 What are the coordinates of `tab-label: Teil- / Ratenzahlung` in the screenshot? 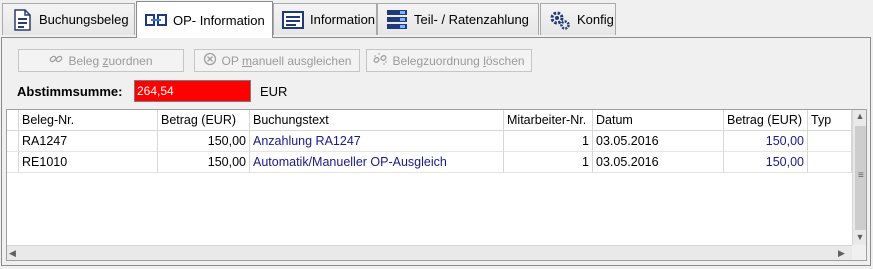 It's located at (471, 19).